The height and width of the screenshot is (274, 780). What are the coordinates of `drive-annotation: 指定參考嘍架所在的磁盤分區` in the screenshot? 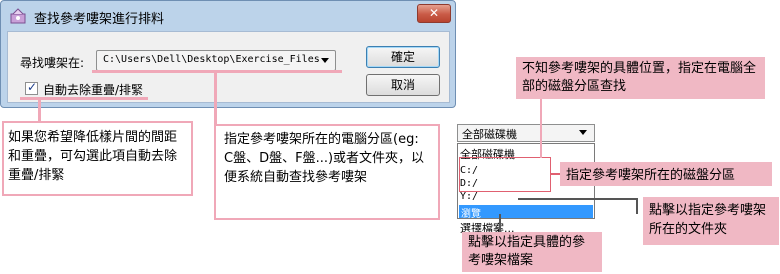 It's located at (666, 174).